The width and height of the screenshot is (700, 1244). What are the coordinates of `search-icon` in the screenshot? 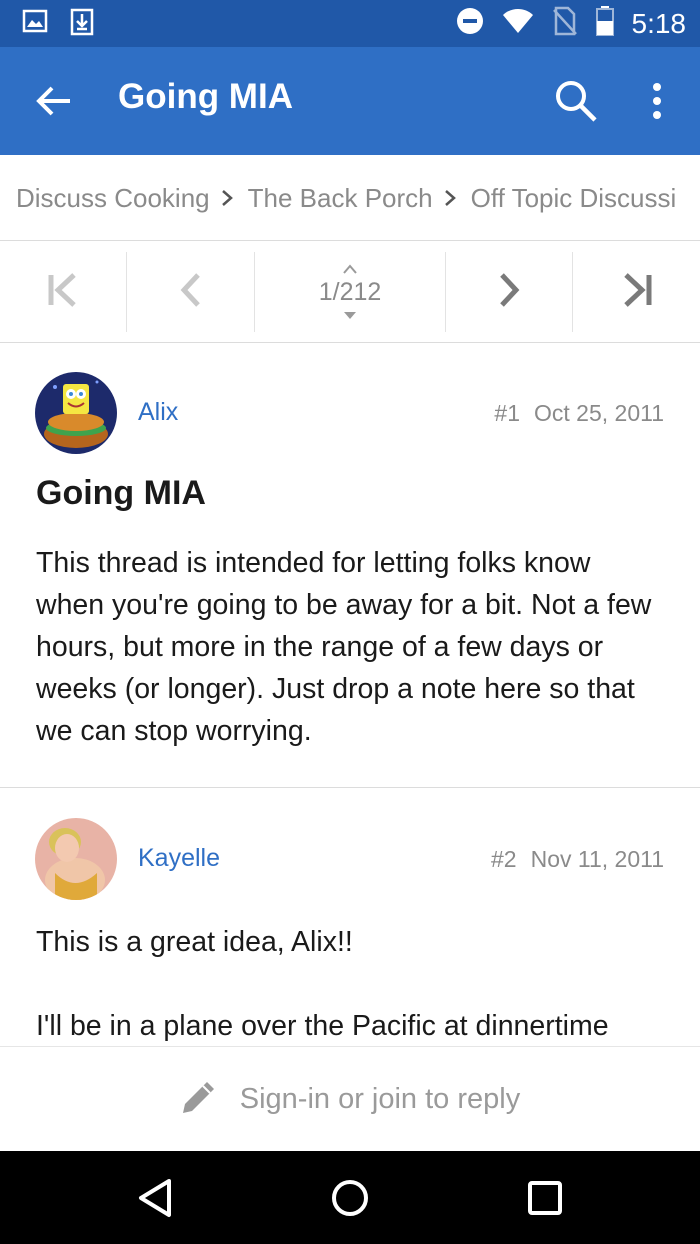 It's located at (576, 101).